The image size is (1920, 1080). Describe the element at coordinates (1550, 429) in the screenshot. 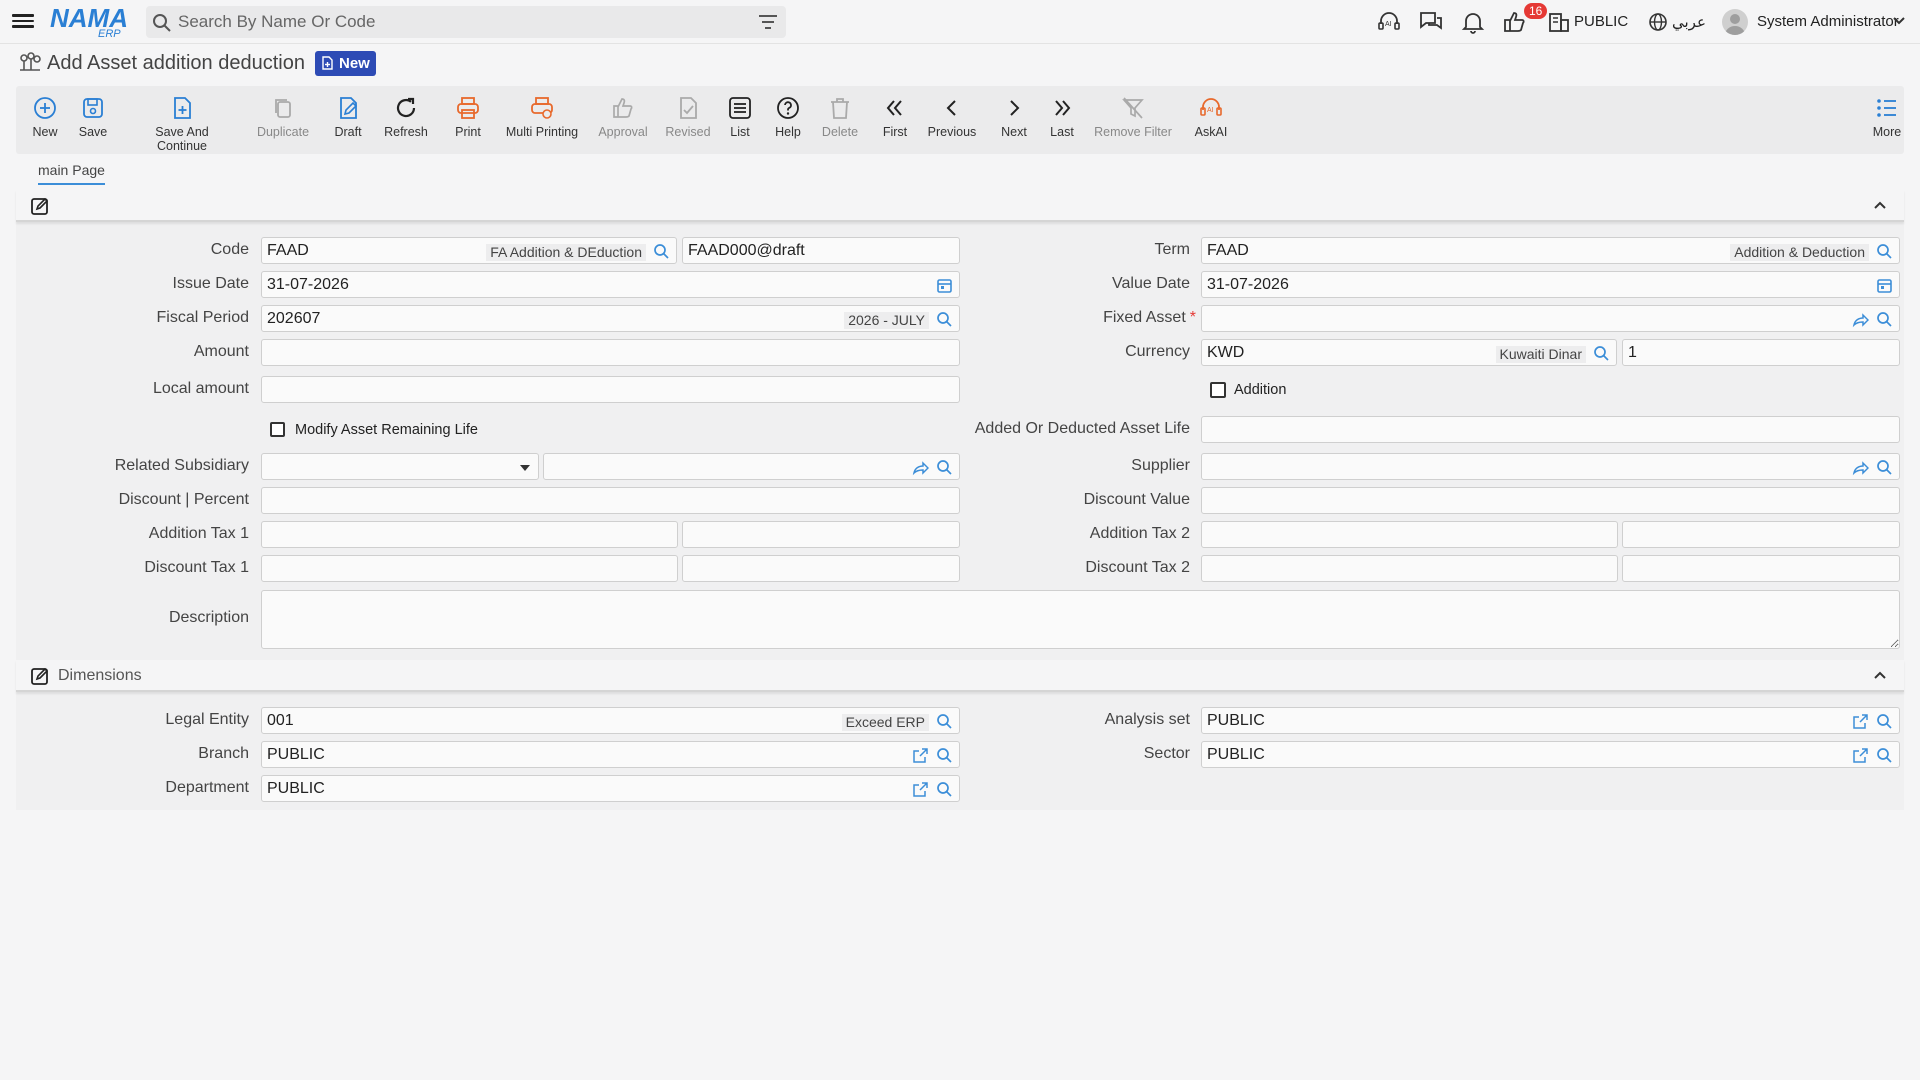

I see `added-life-field` at that location.